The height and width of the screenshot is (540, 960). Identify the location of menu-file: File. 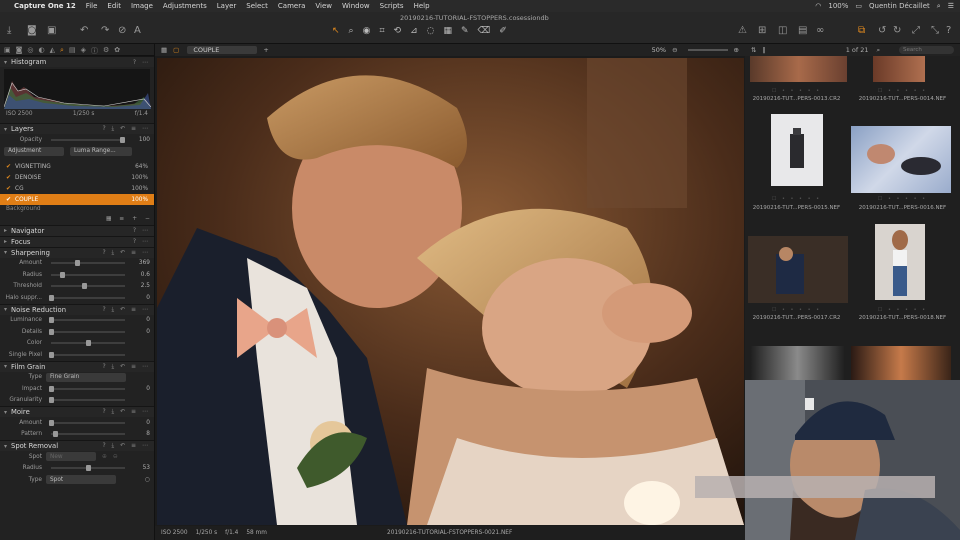
(92, 6).